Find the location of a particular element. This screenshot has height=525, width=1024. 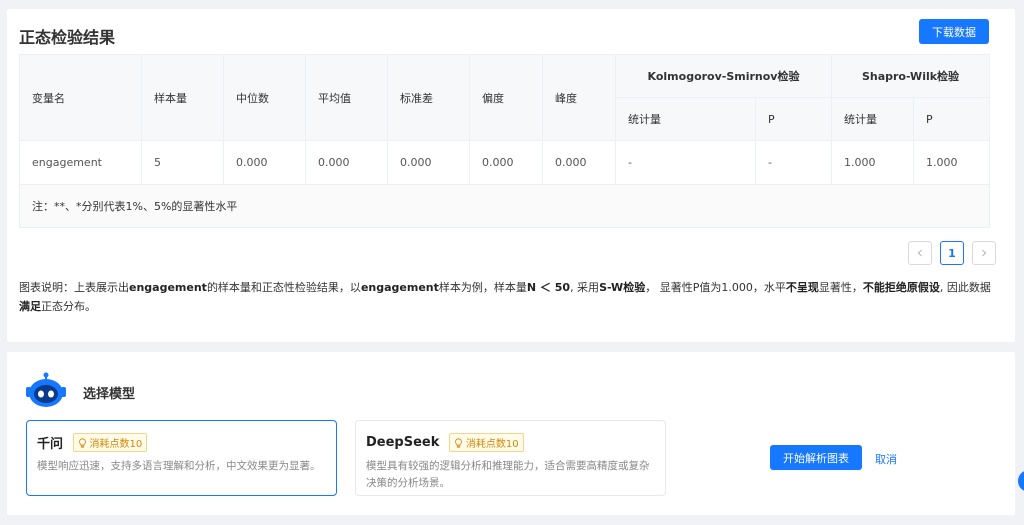

chevron-left-icon is located at coordinates (919, 253).